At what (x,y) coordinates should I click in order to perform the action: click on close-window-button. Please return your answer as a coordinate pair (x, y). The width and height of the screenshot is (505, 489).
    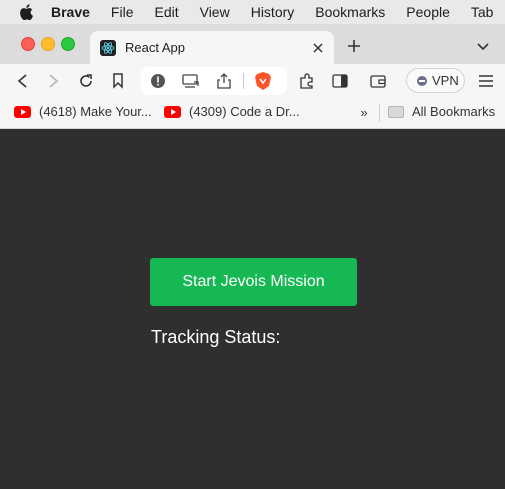
    Looking at the image, I should click on (28, 44).